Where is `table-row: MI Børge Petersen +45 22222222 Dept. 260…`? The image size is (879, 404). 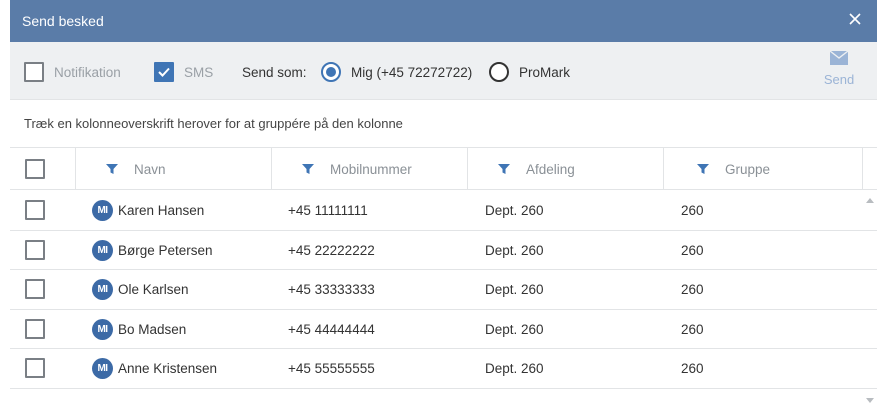 table-row: MI Børge Petersen +45 22222222 Dept. 260… is located at coordinates (443, 250).